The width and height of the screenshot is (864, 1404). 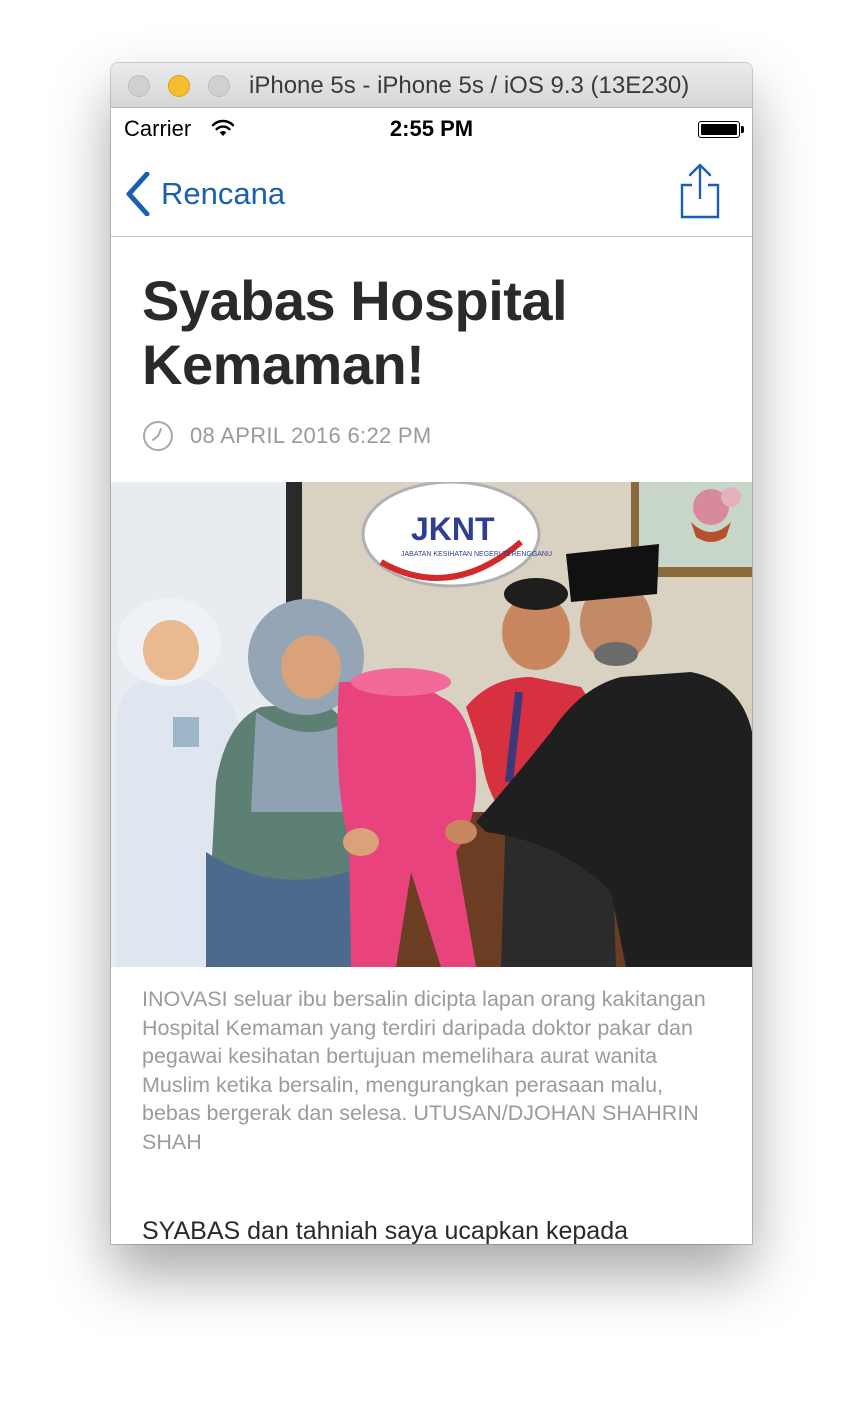 I want to click on navigation-bar: Rencana, so click(x=431, y=193).